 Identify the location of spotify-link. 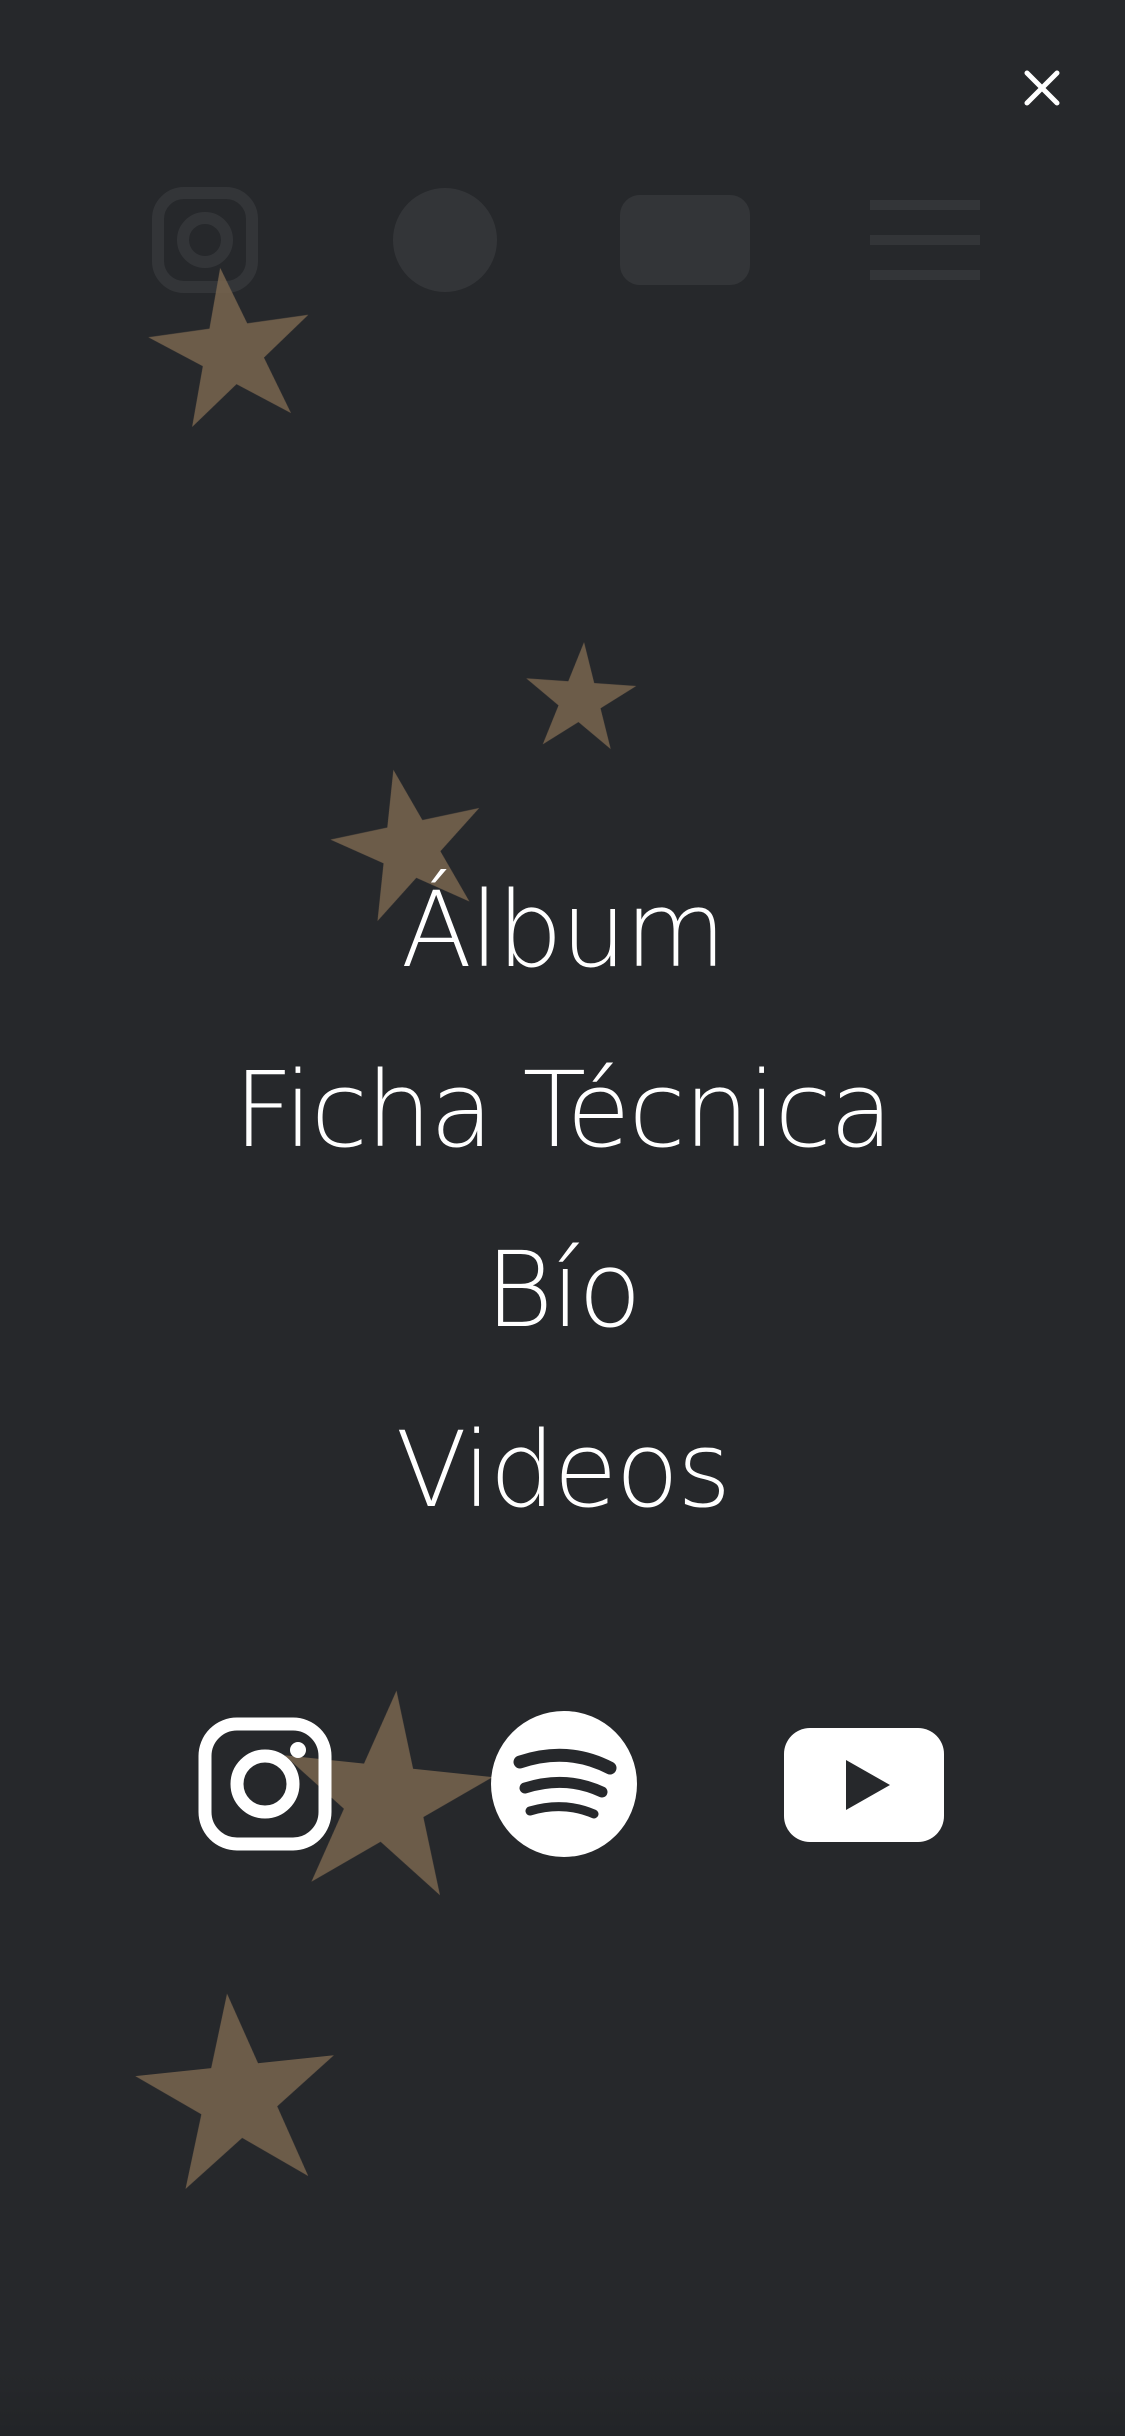
(564, 1784).